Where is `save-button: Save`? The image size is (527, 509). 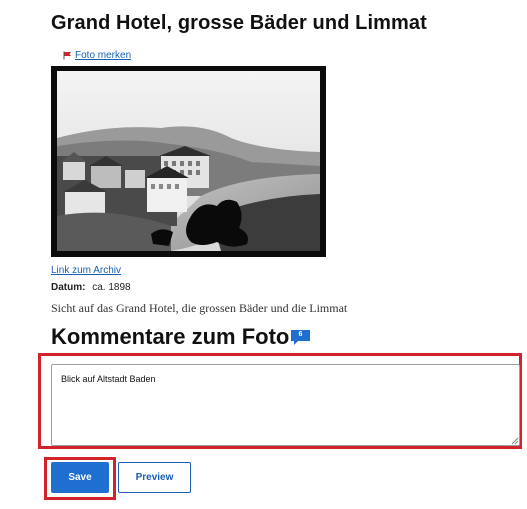
save-button: Save is located at coordinates (80, 477).